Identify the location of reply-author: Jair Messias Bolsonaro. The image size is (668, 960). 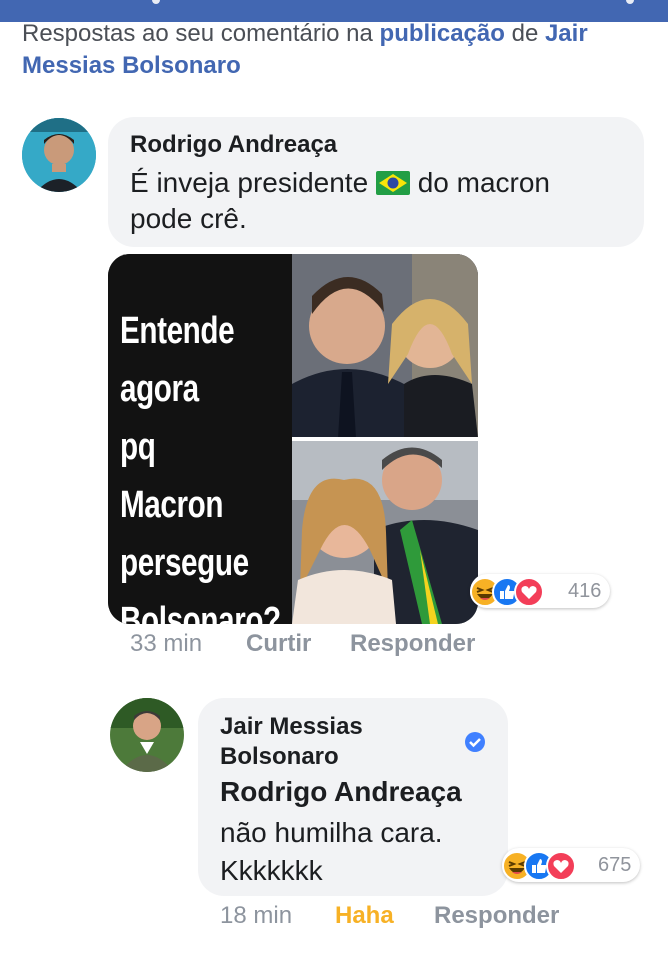
(291, 742).